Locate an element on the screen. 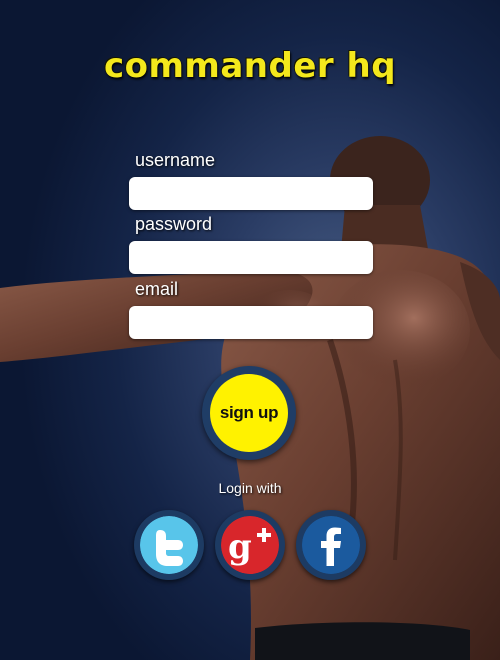 This screenshot has width=500, height=660. password-label: password is located at coordinates (174, 224).